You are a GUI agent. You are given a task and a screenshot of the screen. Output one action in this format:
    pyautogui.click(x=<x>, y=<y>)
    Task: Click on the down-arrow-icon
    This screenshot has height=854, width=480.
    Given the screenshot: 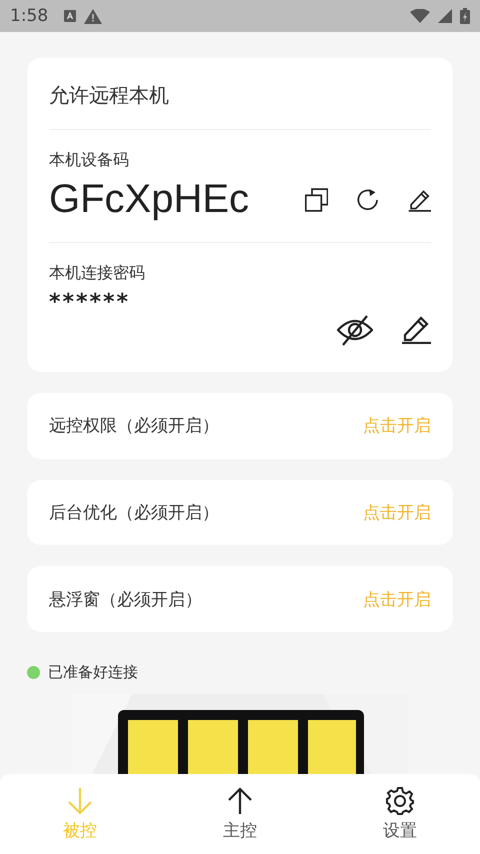 What is the action you would take?
    pyautogui.click(x=80, y=800)
    